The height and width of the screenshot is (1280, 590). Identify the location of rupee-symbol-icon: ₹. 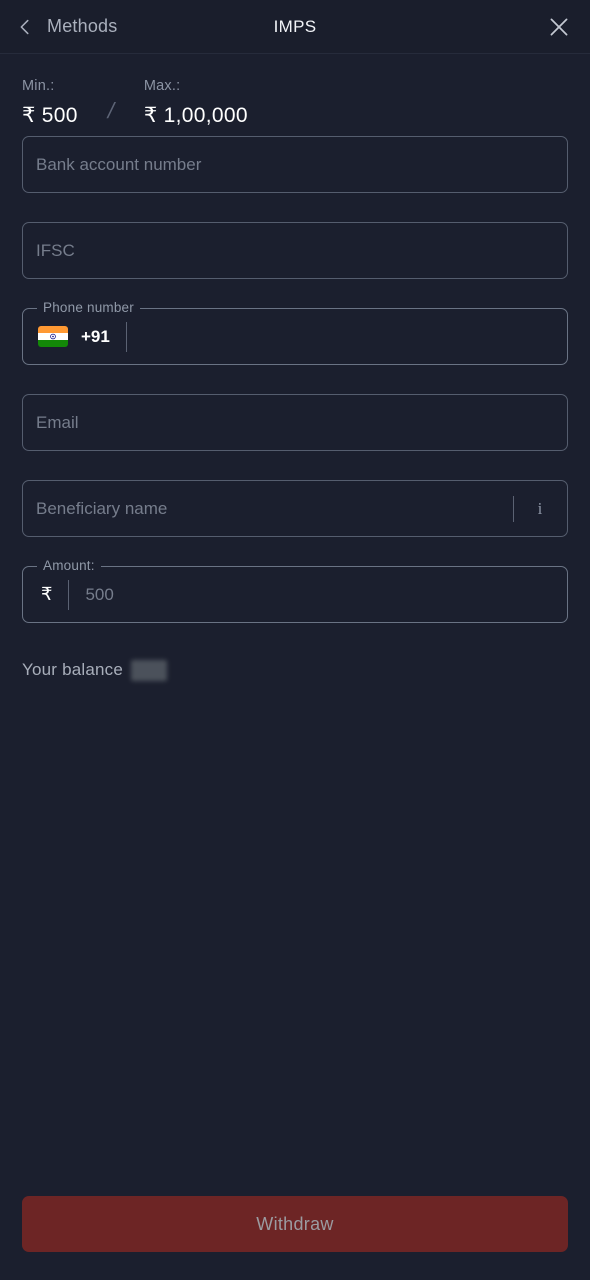
(47, 594).